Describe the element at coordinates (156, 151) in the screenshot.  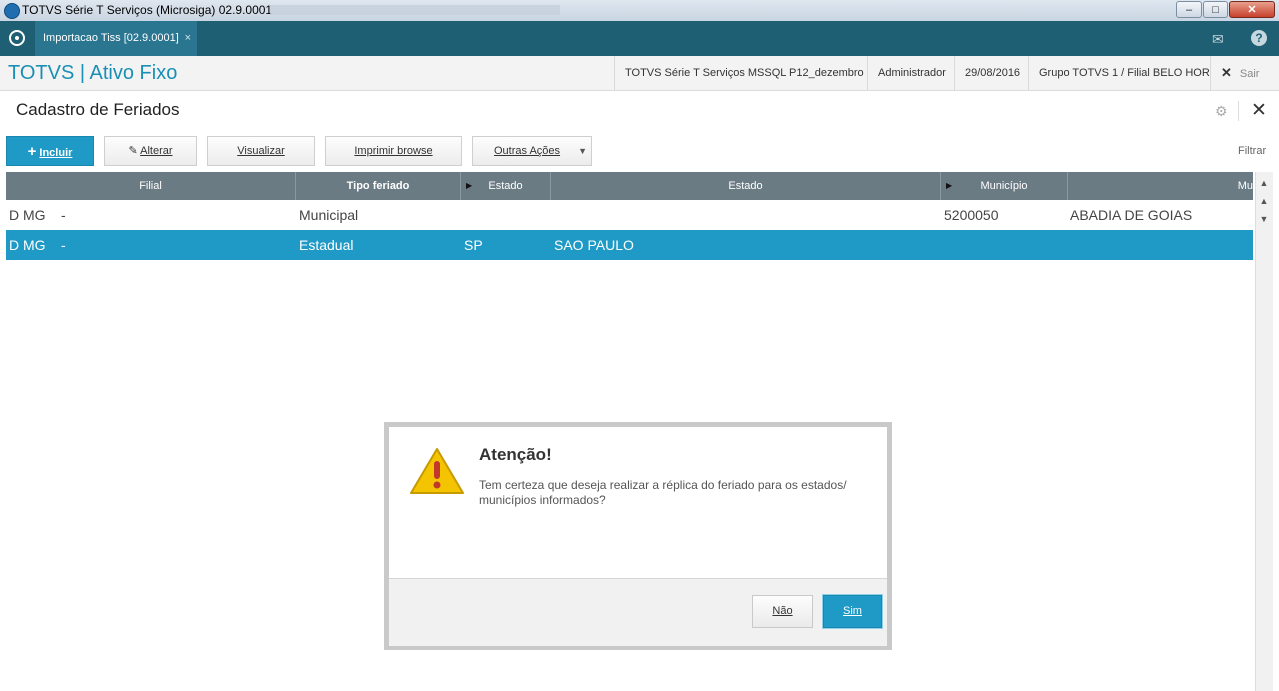
I see `alterar-label: Alterar` at that location.